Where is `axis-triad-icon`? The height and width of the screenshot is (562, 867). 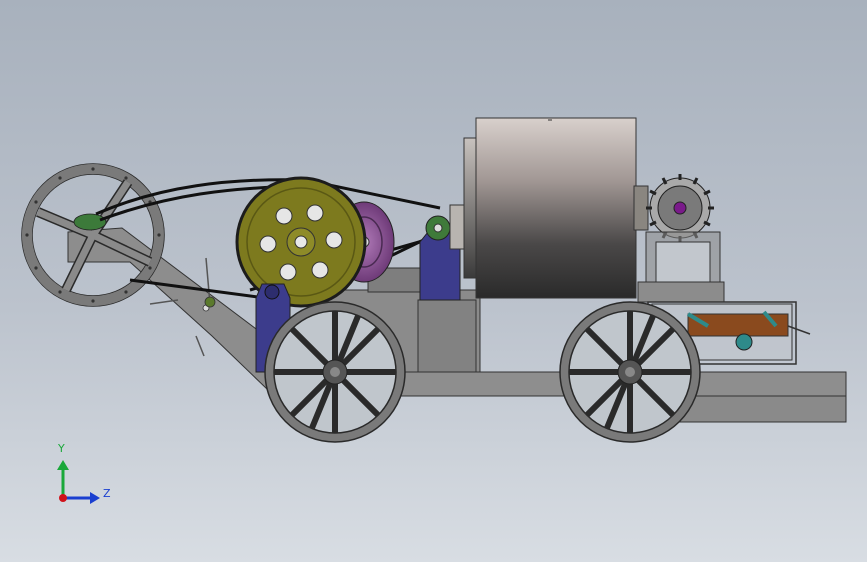 axis-triad-icon is located at coordinates (78, 482).